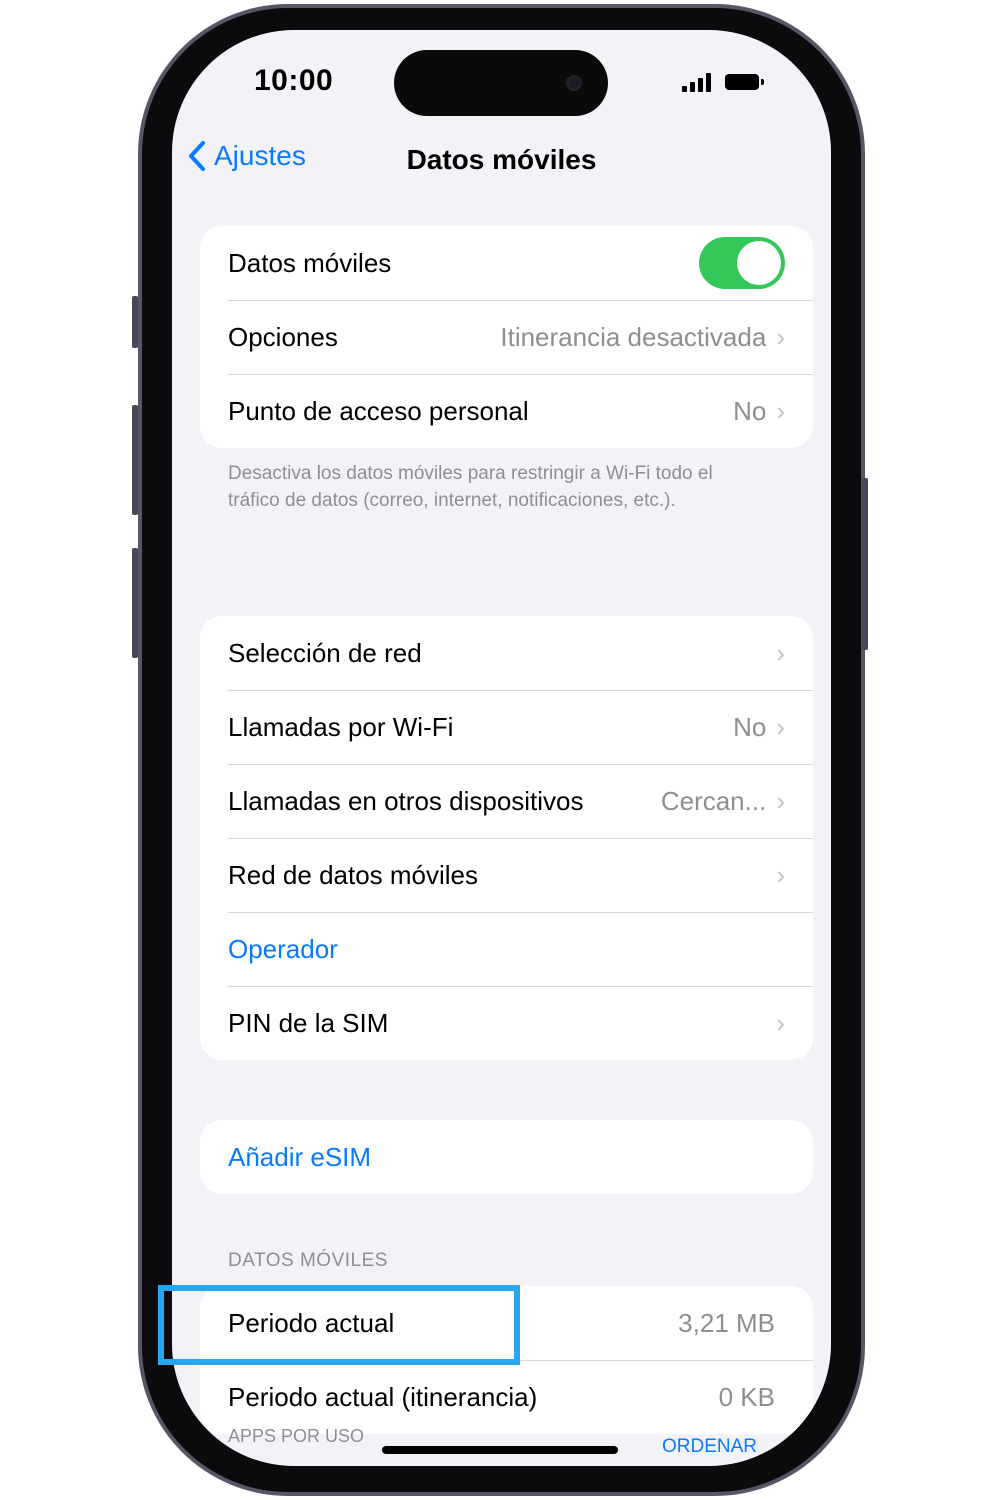  Describe the element at coordinates (723, 82) in the screenshot. I see `status-icons` at that location.